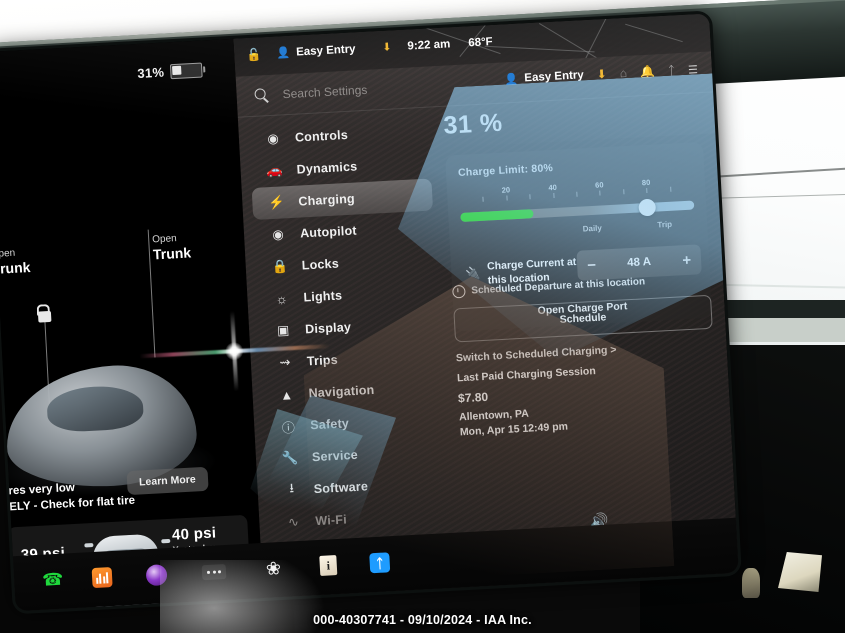 The width and height of the screenshot is (845, 633). What do you see at coordinates (506, 190) in the screenshot?
I see `slider-tick-label: 20` at bounding box center [506, 190].